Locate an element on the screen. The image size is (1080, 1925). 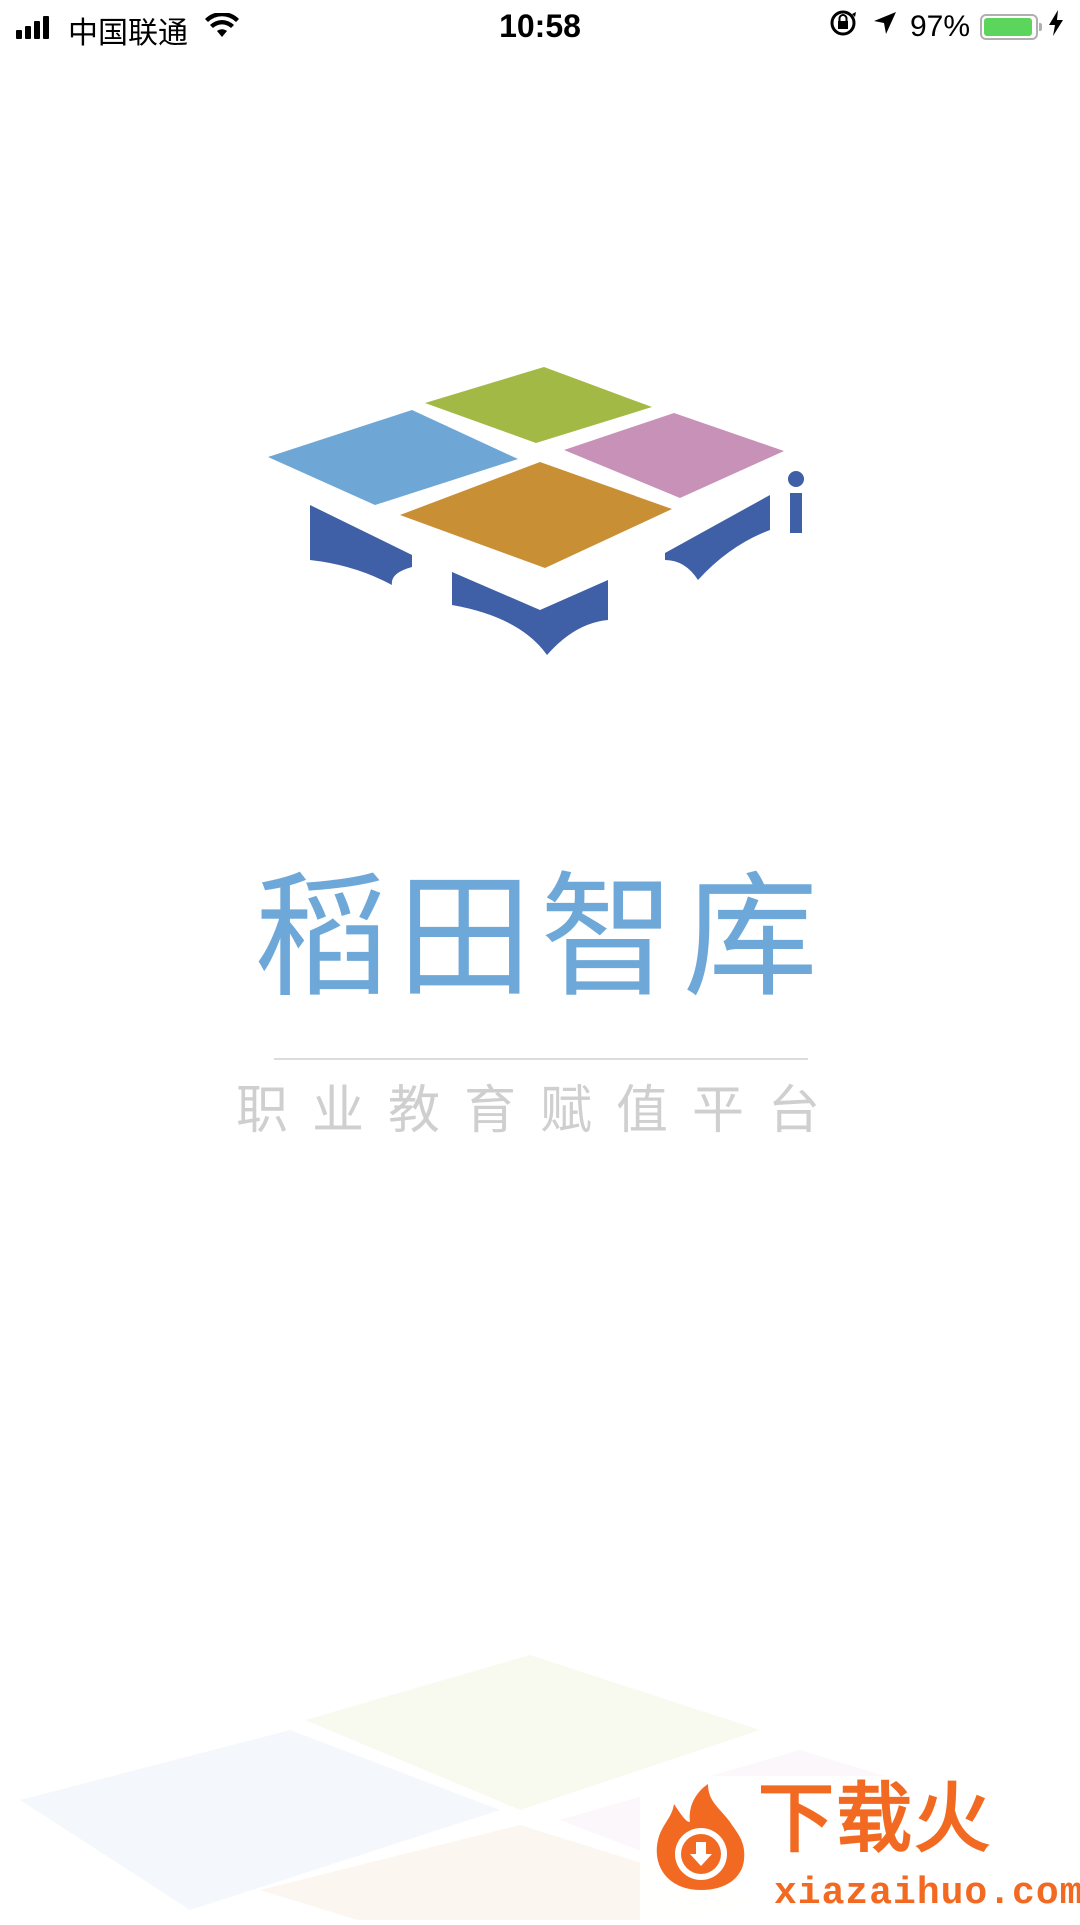
logo-i-dot is located at coordinates (796, 479).